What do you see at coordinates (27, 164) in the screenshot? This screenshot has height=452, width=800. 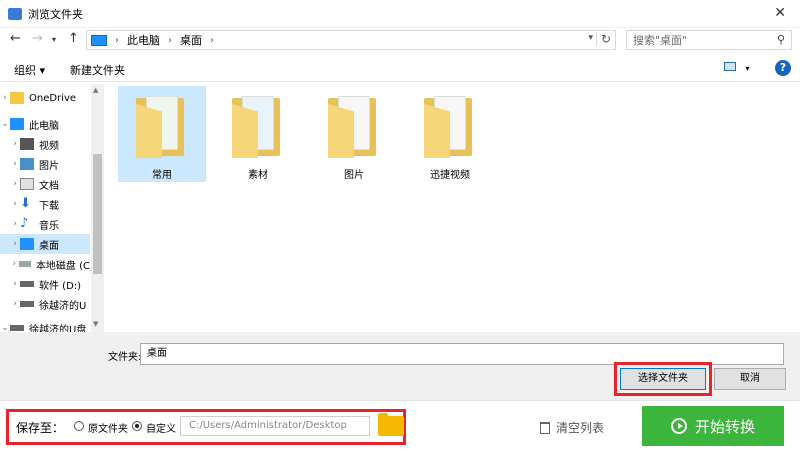 I see `picture-icon` at bounding box center [27, 164].